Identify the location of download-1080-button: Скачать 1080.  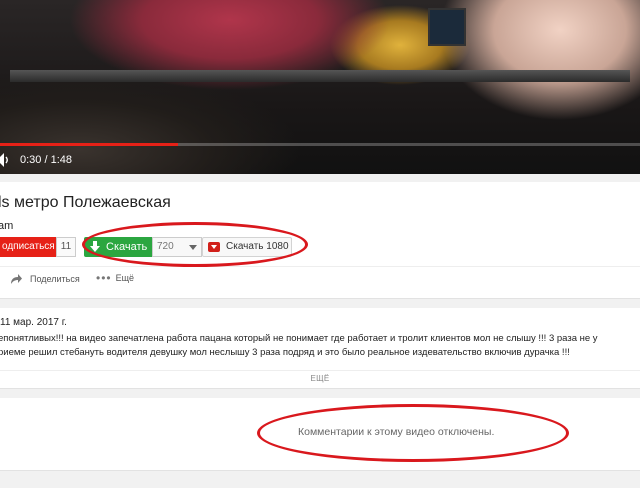
(247, 247).